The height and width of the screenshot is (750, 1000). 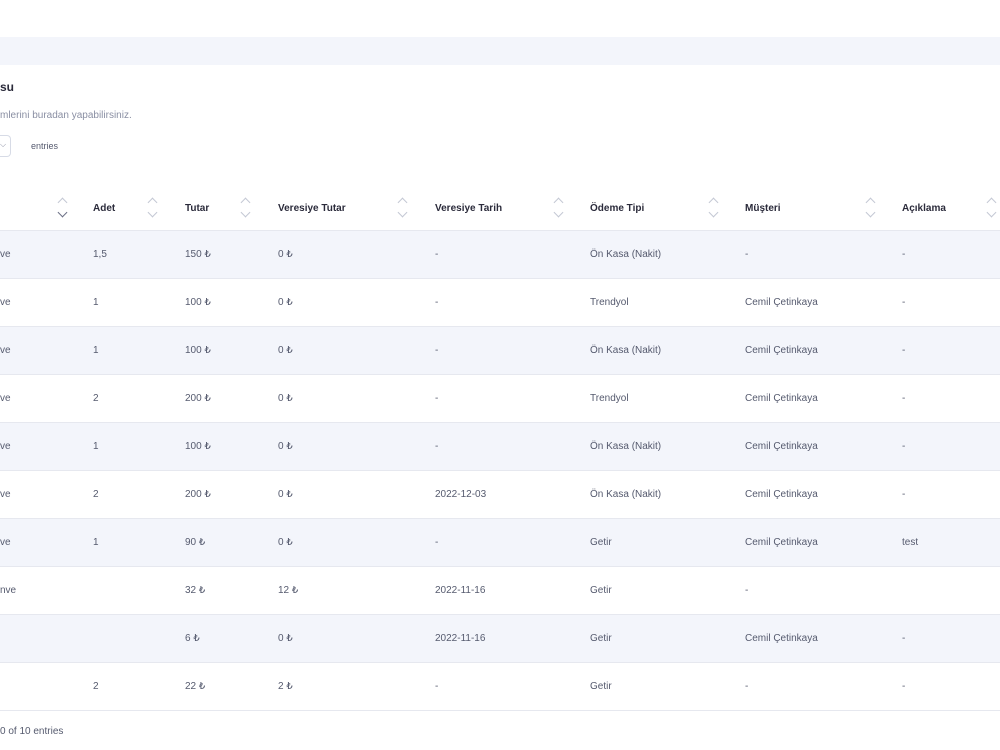 I want to click on cell-veresiye-tutar: 2 ₺, so click(x=285, y=686).